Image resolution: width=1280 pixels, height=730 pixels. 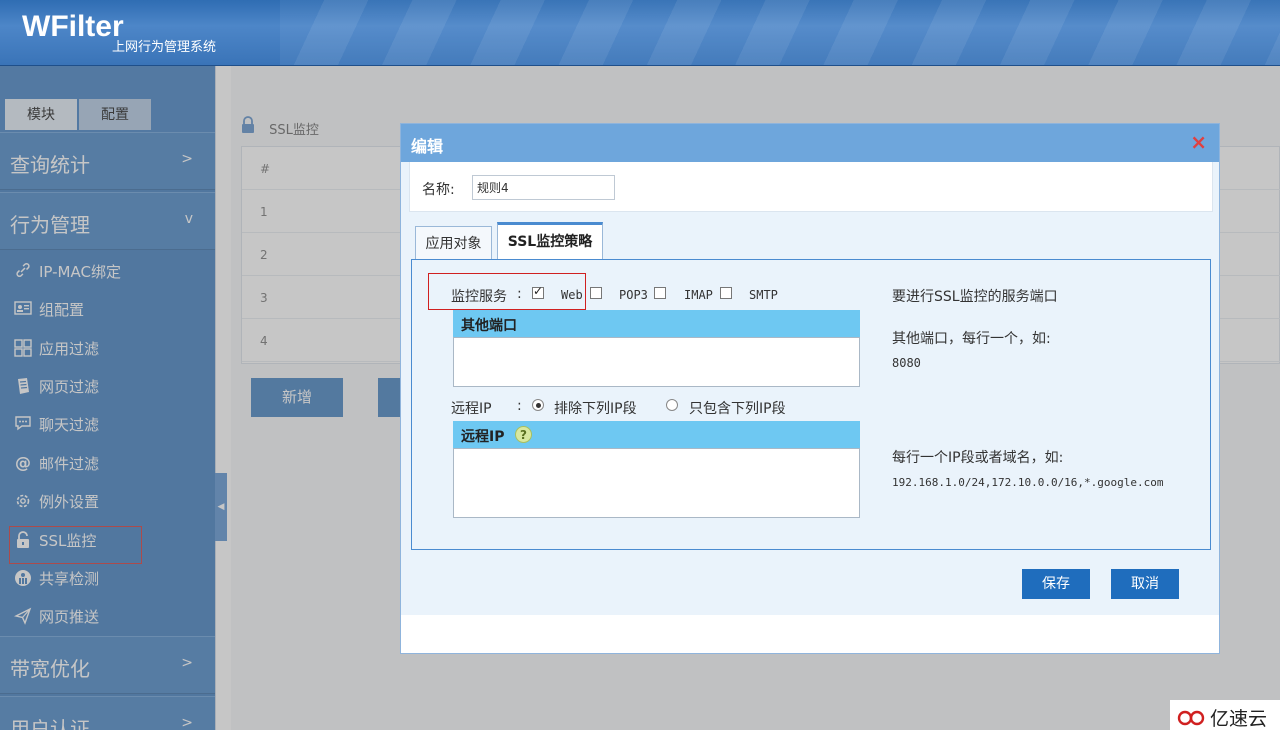 What do you see at coordinates (780, 32) in the screenshot?
I see `header-decoration` at bounding box center [780, 32].